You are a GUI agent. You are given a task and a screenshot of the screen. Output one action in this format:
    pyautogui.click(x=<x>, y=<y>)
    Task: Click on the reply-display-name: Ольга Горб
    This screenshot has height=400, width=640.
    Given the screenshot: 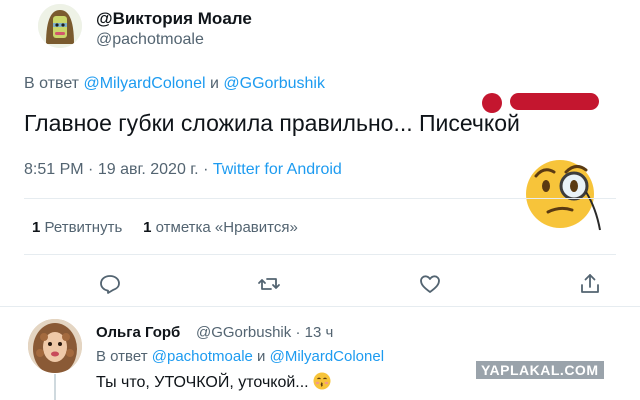 What is the action you would take?
    pyautogui.click(x=138, y=332)
    